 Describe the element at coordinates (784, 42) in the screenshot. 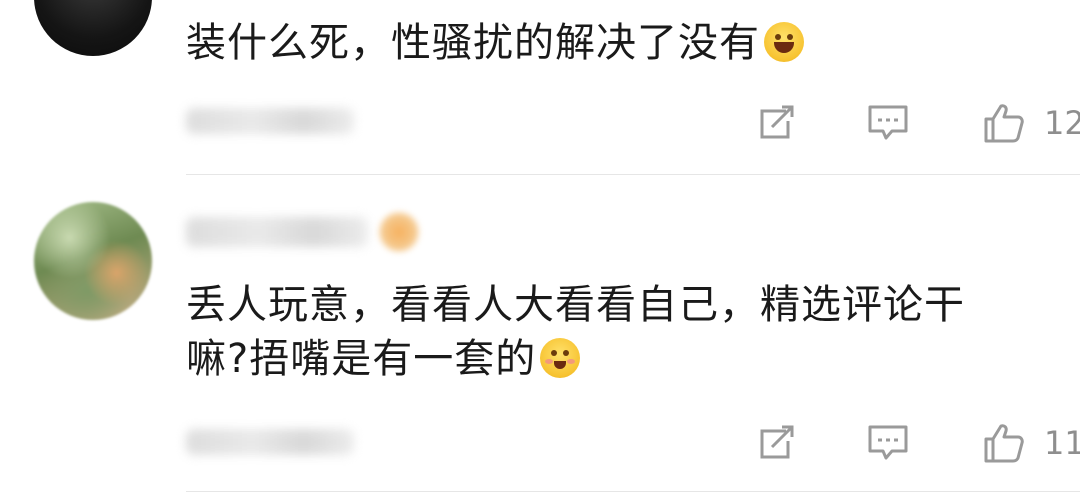

I see `grinning-face-emoji` at that location.